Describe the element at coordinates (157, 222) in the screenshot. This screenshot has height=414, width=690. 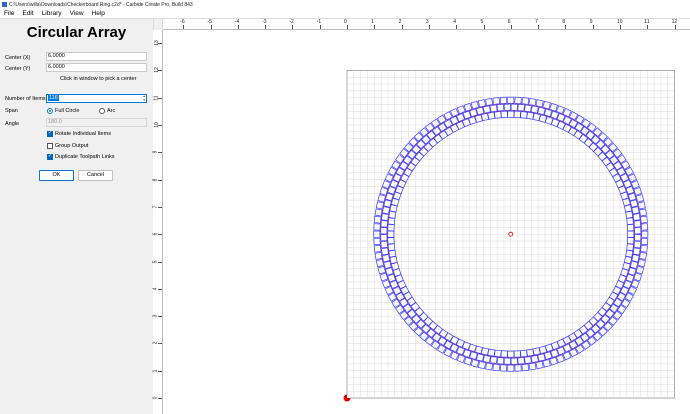
I see `vertical-ruler: 13 12 11 10 9 8 7 6 5 4 3 2 1 0` at that location.